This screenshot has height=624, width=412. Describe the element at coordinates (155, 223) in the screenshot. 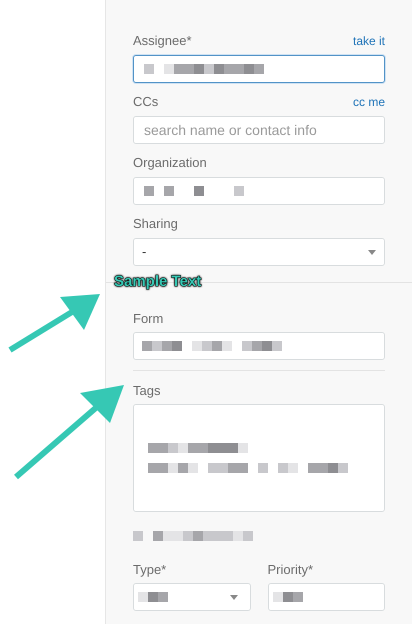

I see `field-label: Sharing` at that location.